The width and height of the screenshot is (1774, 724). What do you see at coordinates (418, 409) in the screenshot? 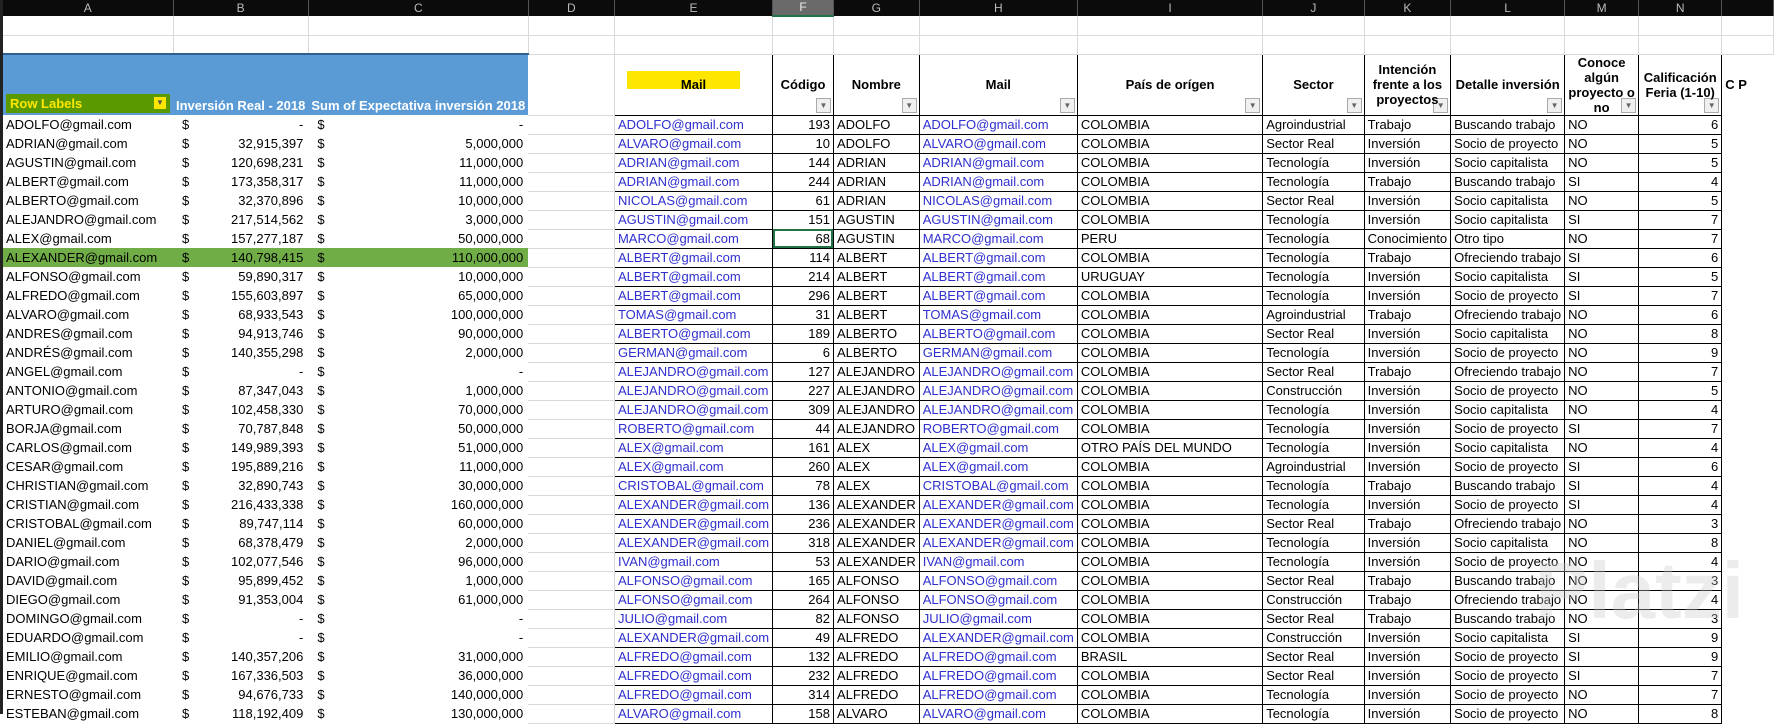
I see `pivot-value: $70,000,000` at bounding box center [418, 409].